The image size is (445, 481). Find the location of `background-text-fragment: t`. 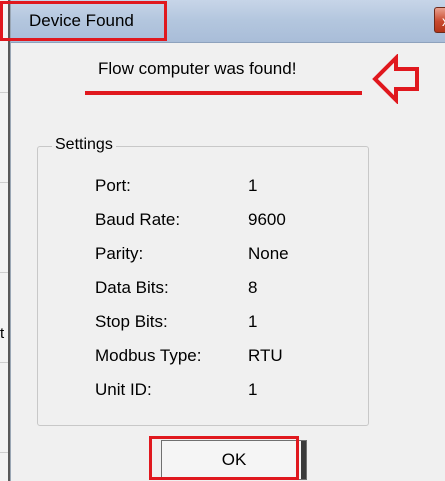

background-text-fragment: t is located at coordinates (2, 333).